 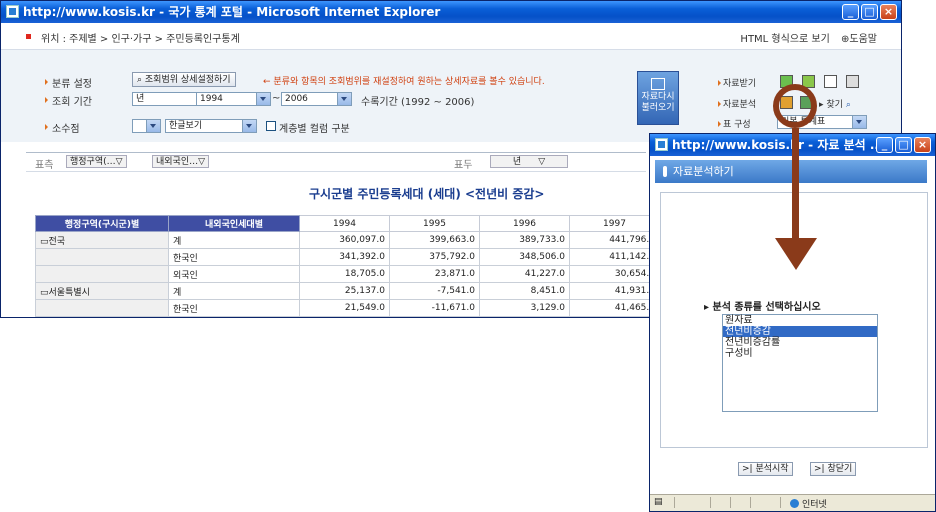 I want to click on column-header-year: 1996, so click(x=524, y=223).